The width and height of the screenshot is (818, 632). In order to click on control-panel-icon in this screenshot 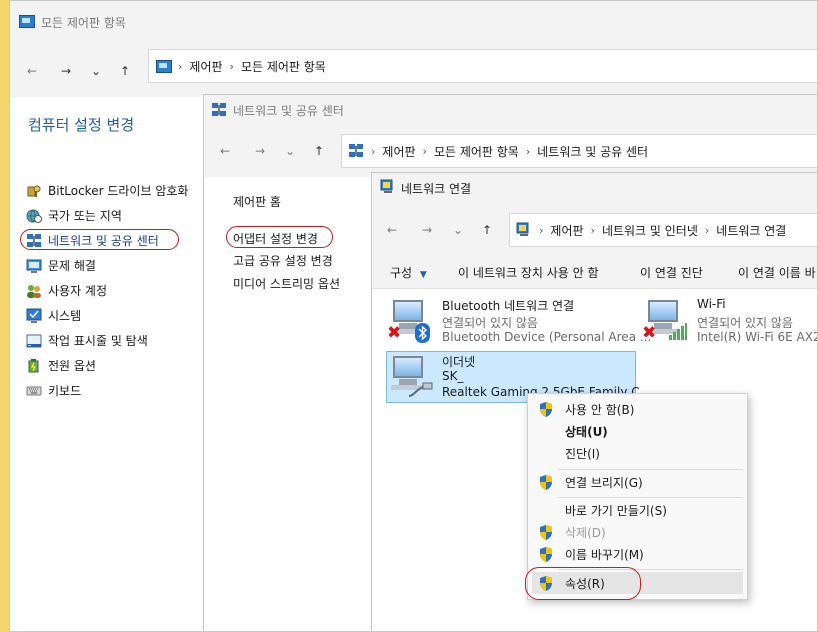, I will do `click(163, 66)`.